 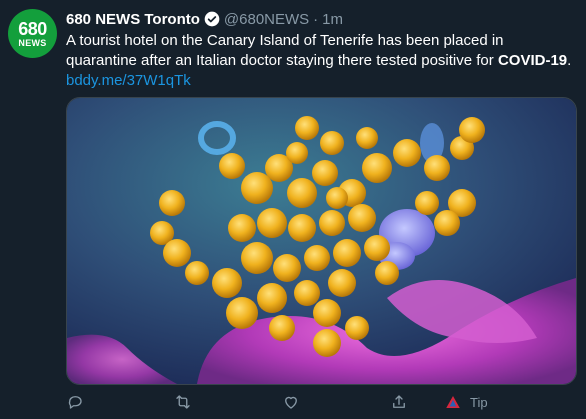 What do you see at coordinates (133, 19) in the screenshot?
I see `display-name: 680 NEWS Toronto` at bounding box center [133, 19].